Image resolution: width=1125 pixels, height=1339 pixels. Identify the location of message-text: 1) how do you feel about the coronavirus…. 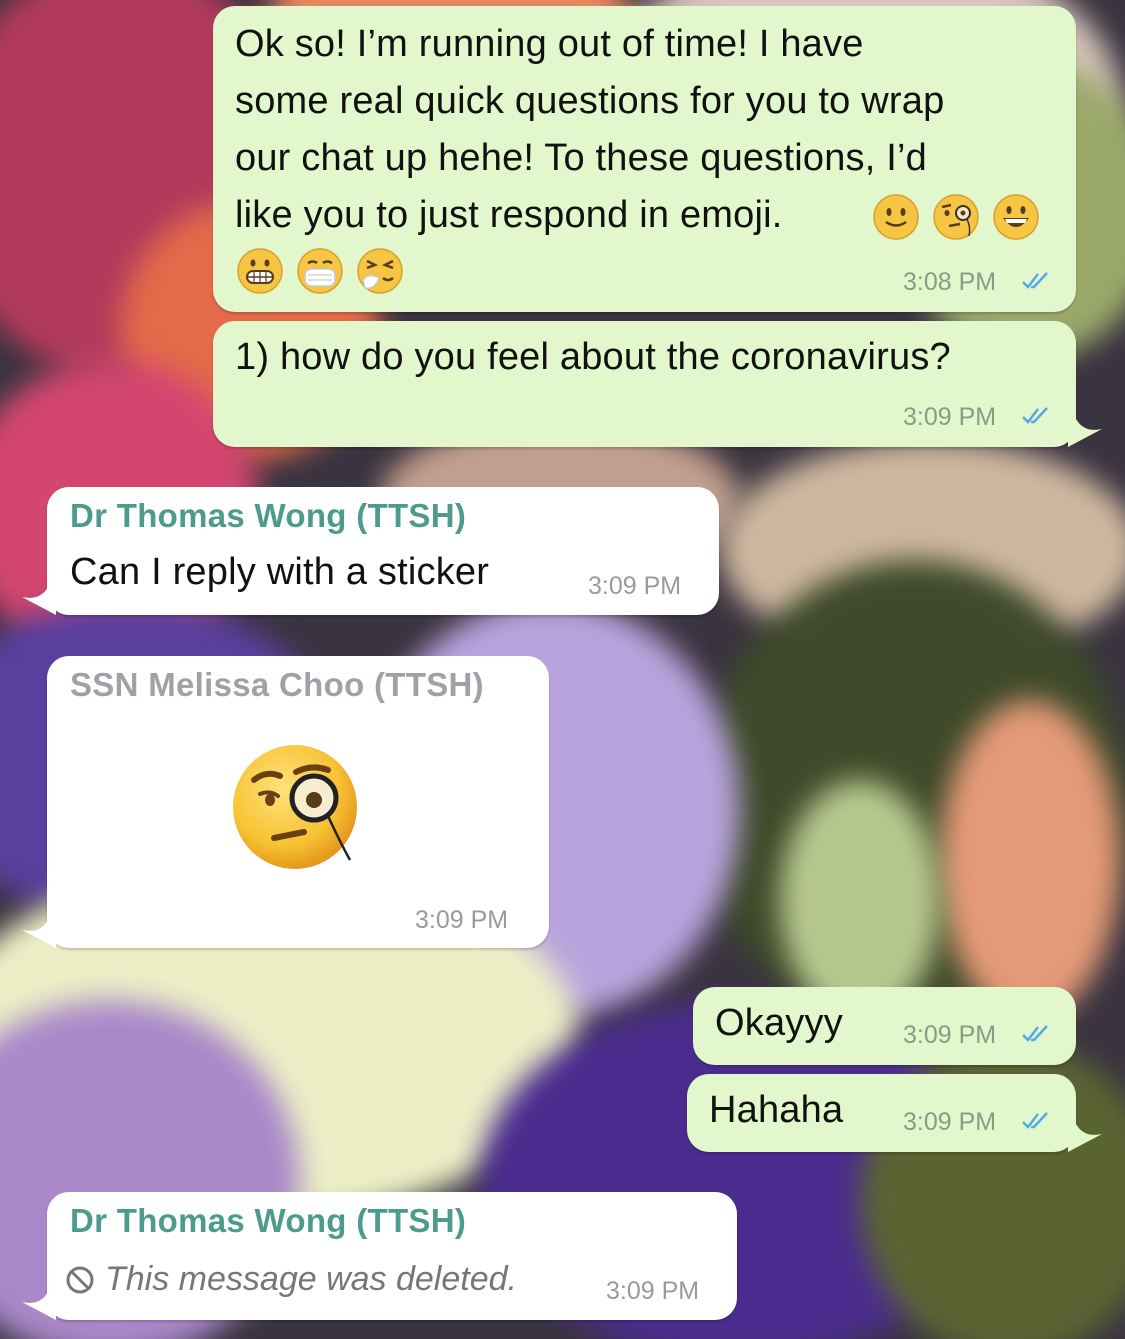
(593, 357).